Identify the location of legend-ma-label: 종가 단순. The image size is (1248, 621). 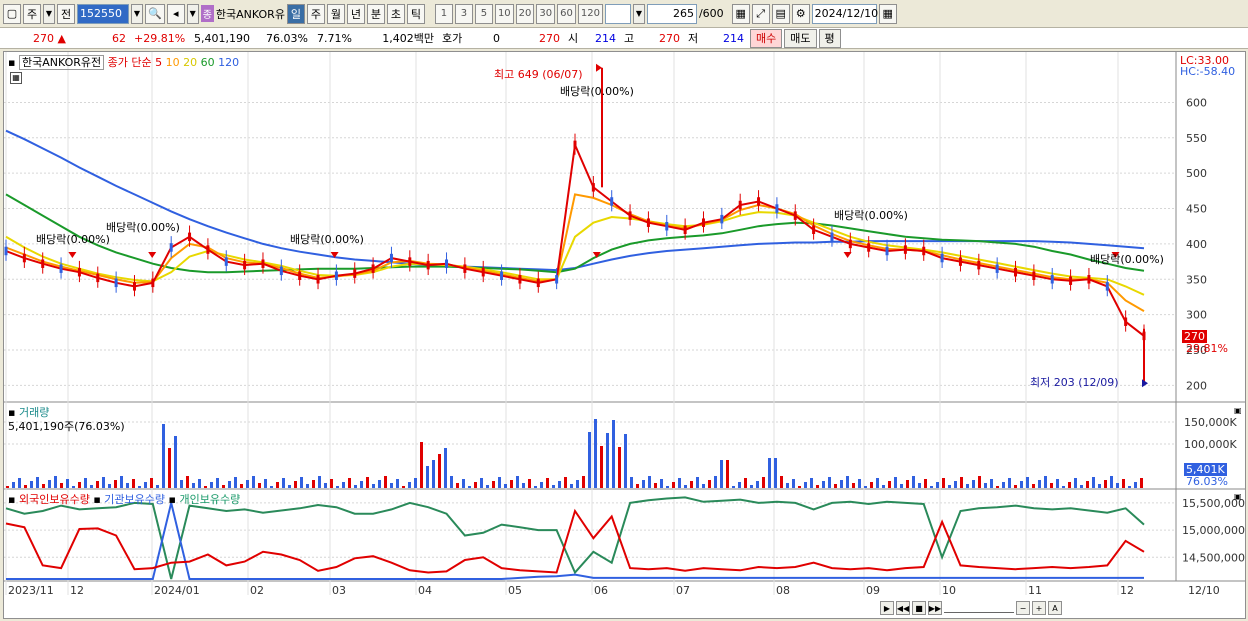
(129, 62).